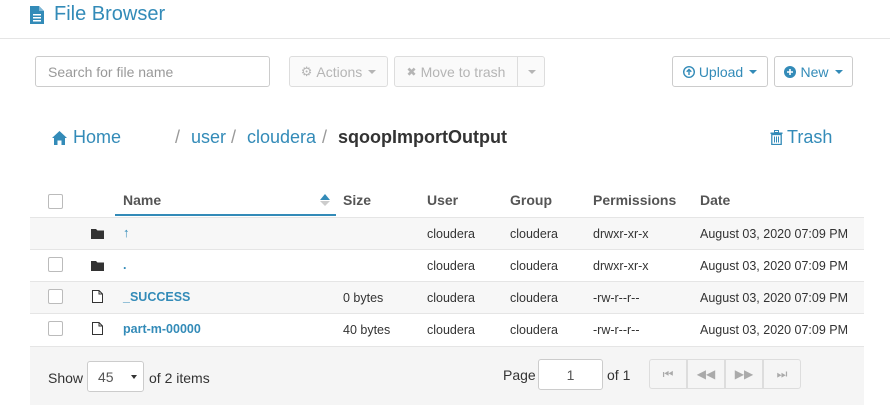 The image size is (890, 410). I want to click on trash-link: Trash, so click(801, 137).